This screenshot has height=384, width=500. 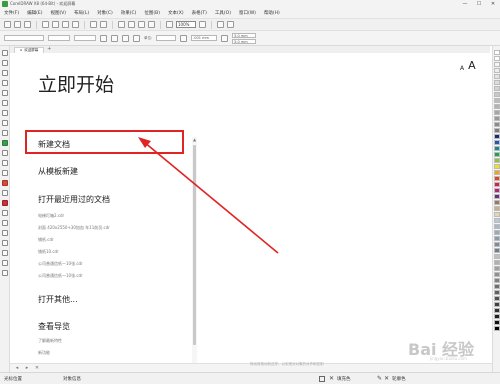 I want to click on close-icon: ✕, so click(x=37, y=368).